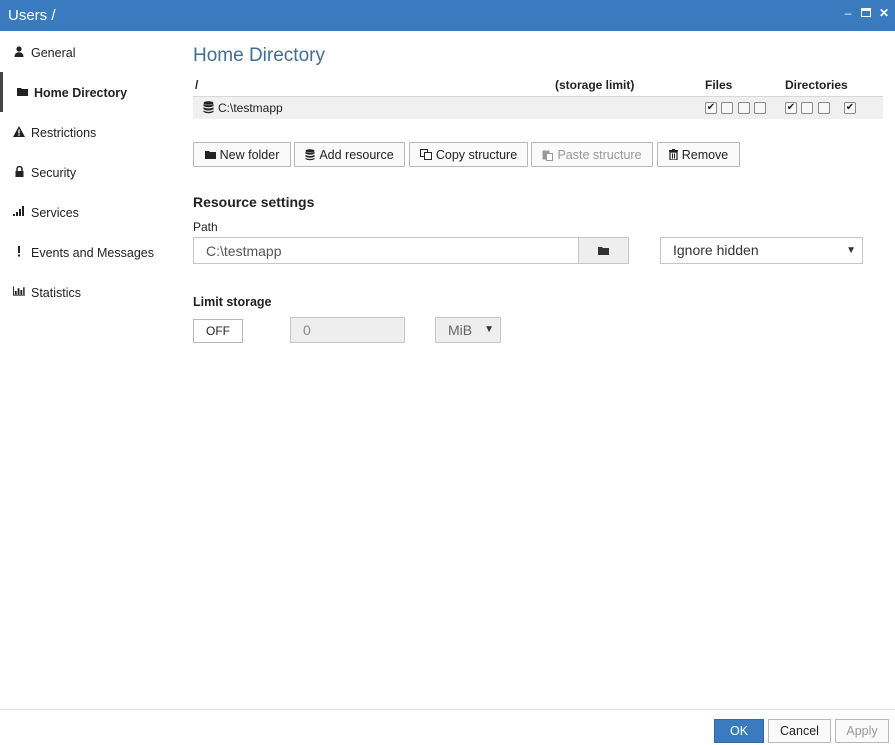 Image resolution: width=895 pixels, height=745 pixels. I want to click on copy-structure-button: Copy structure, so click(468, 154).